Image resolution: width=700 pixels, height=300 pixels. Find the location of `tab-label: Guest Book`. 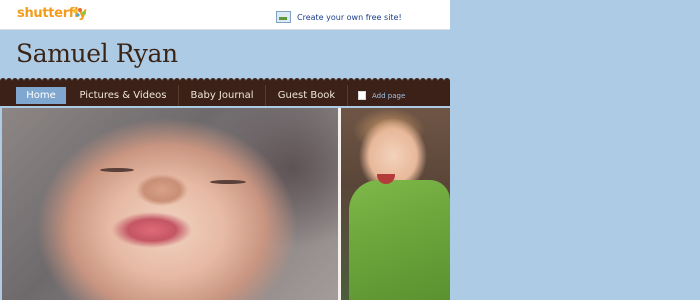

tab-label: Guest Book is located at coordinates (306, 95).